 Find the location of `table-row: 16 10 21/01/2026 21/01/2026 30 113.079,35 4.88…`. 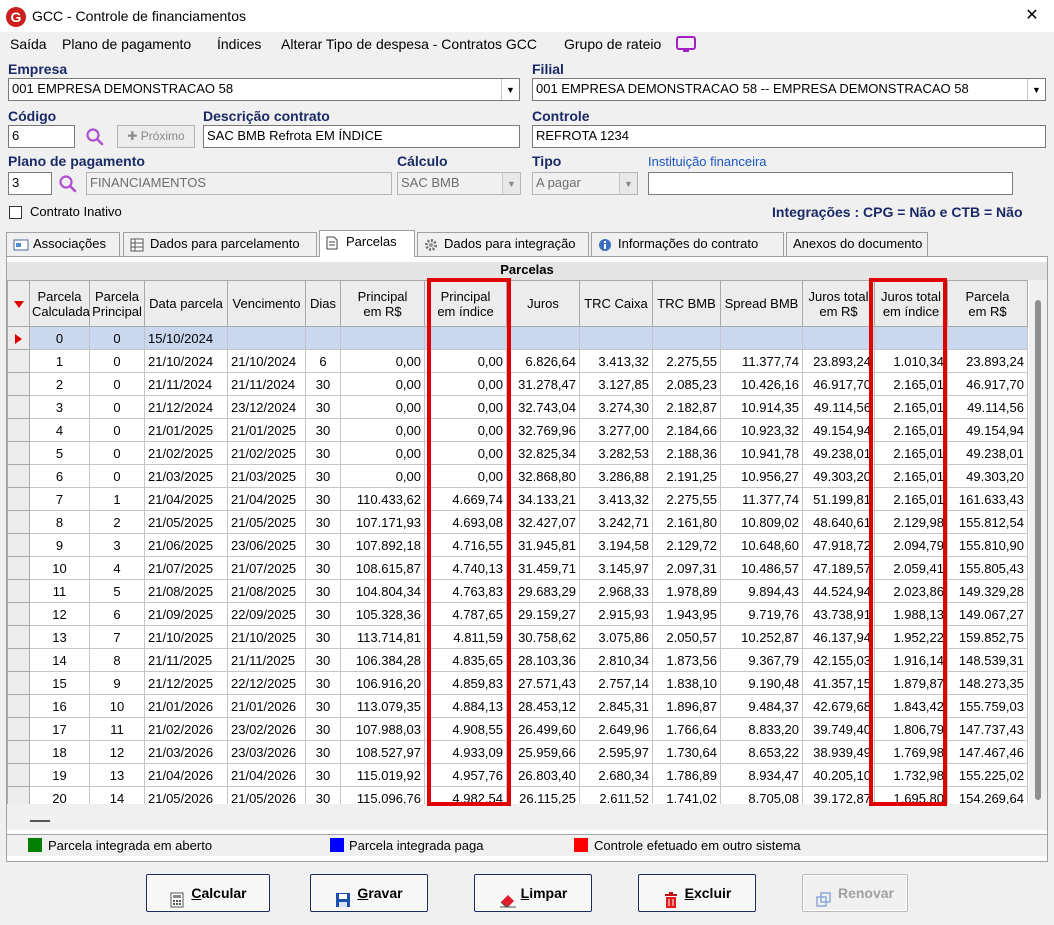

table-row: 16 10 21/01/2026 21/01/2026 30 113.079,35 4.88… is located at coordinates (517, 706).